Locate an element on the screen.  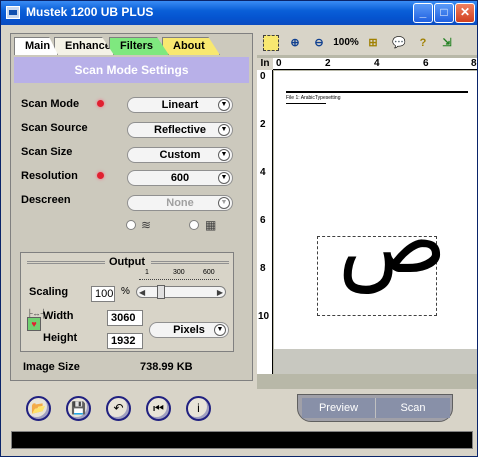
scan-source-select: Reflective ▼ is located at coordinates (180, 130).